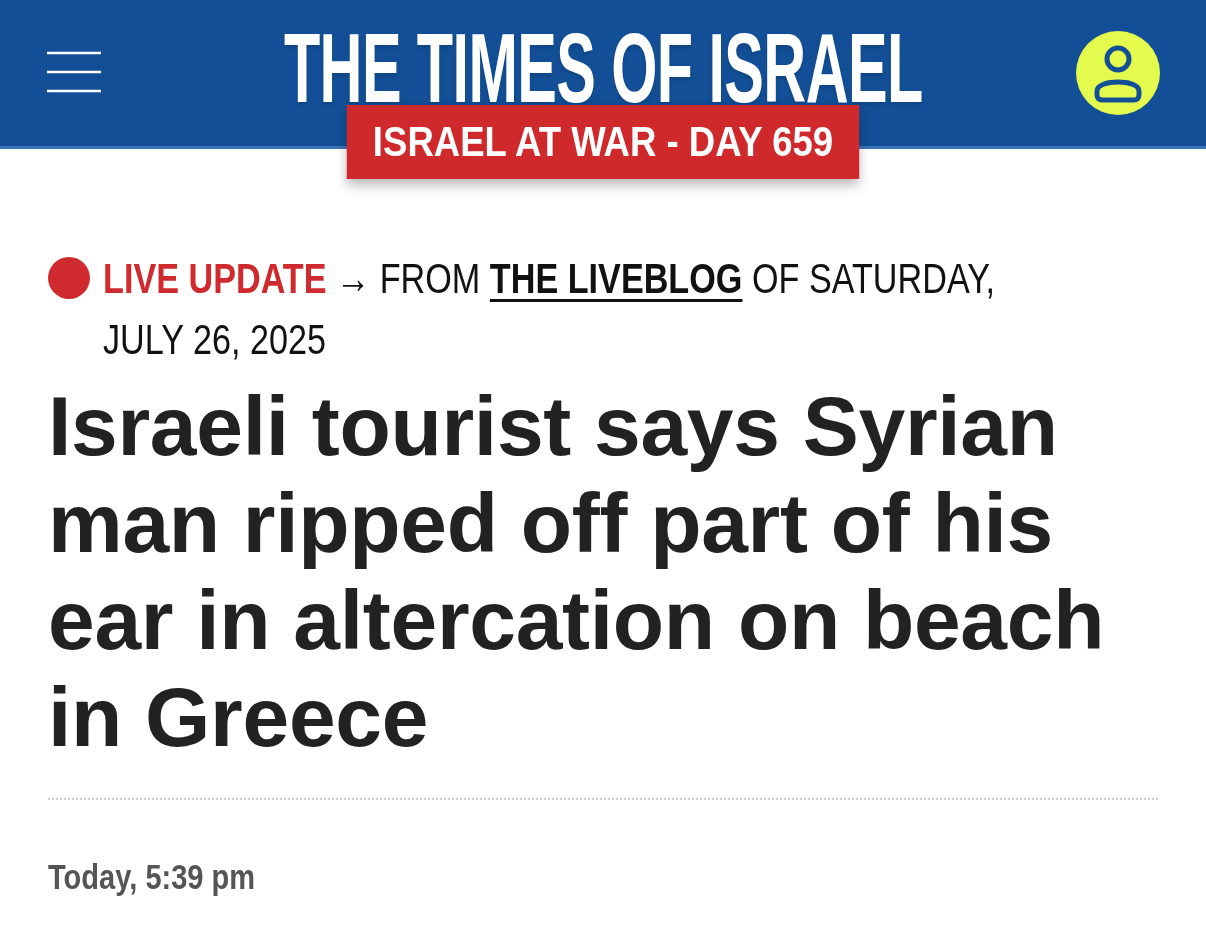 This screenshot has height=926, width=1206. Describe the element at coordinates (1118, 73) in the screenshot. I see `user-icon` at that location.